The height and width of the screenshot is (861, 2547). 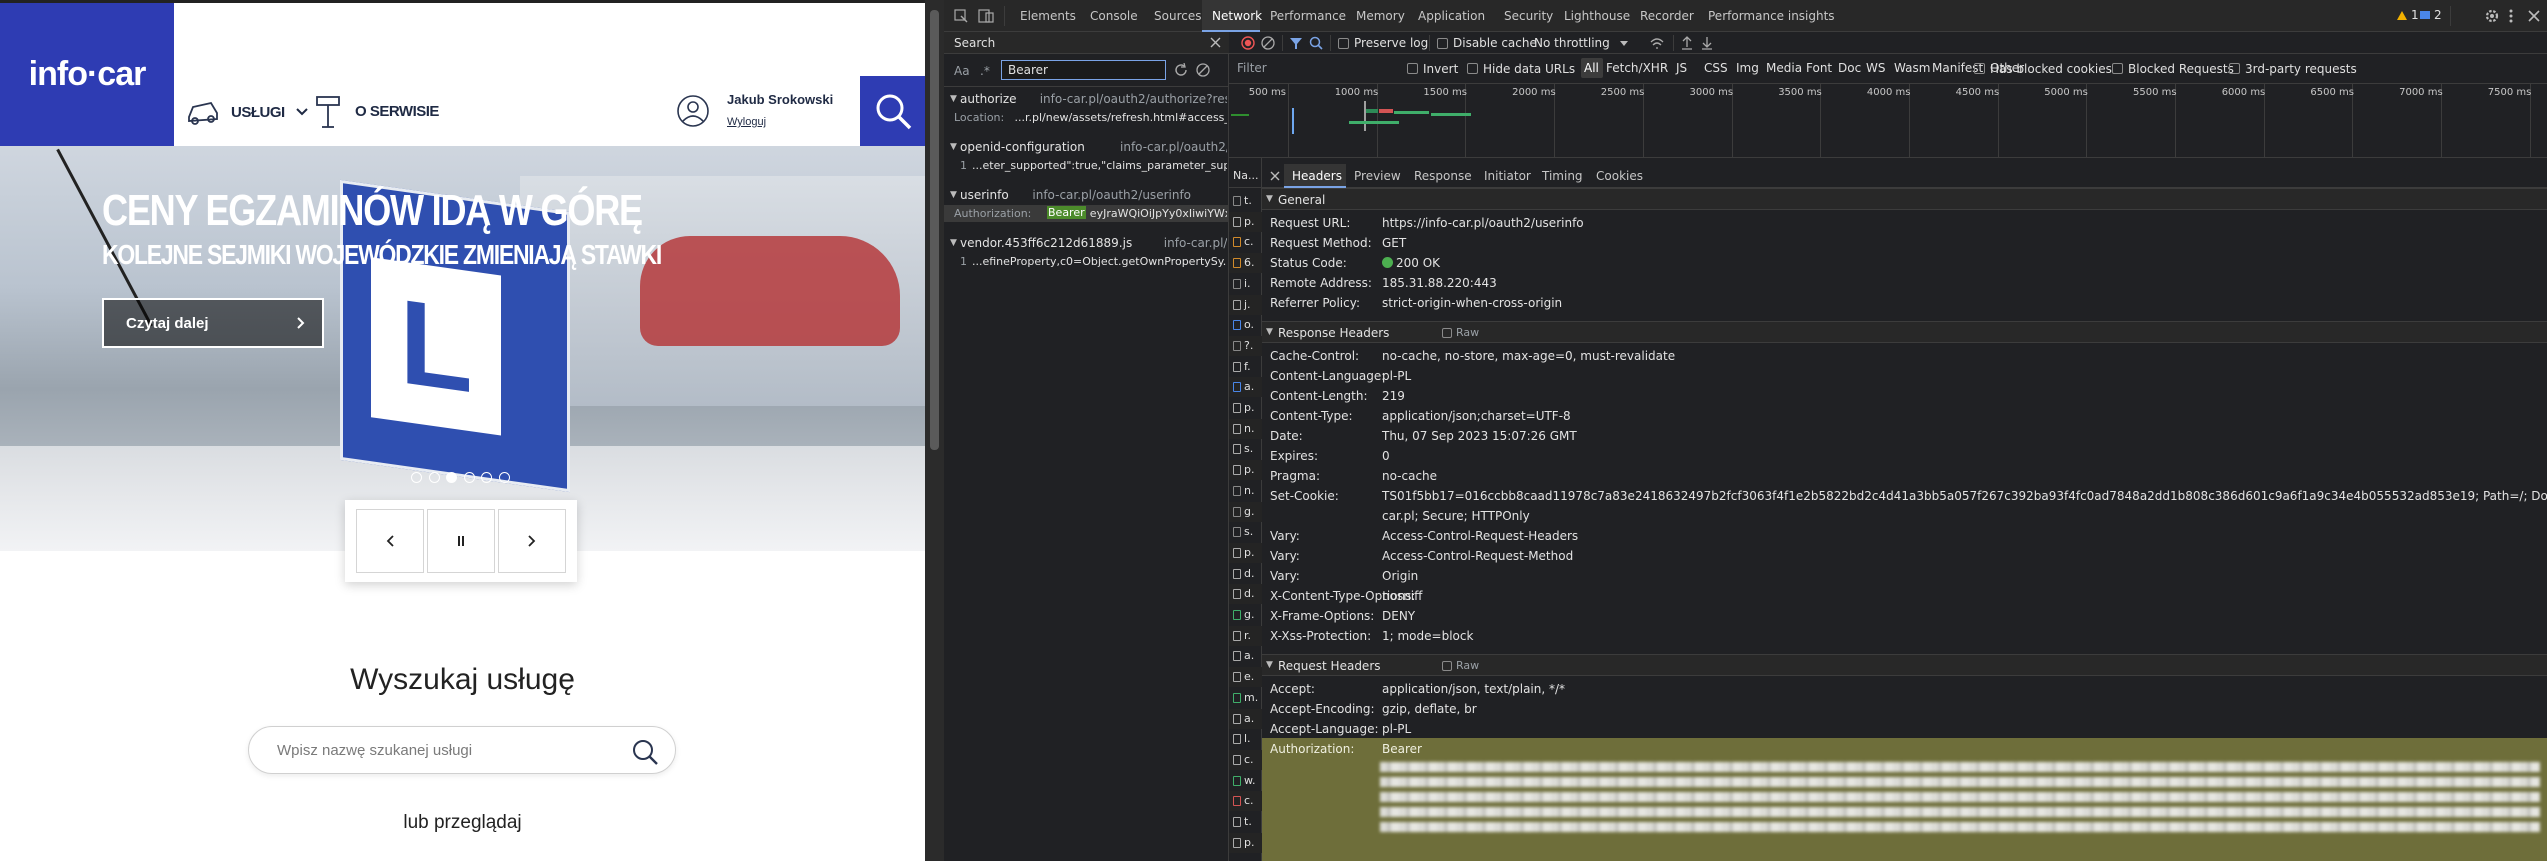 I want to click on type-filter-media: Media, so click(x=1783, y=68).